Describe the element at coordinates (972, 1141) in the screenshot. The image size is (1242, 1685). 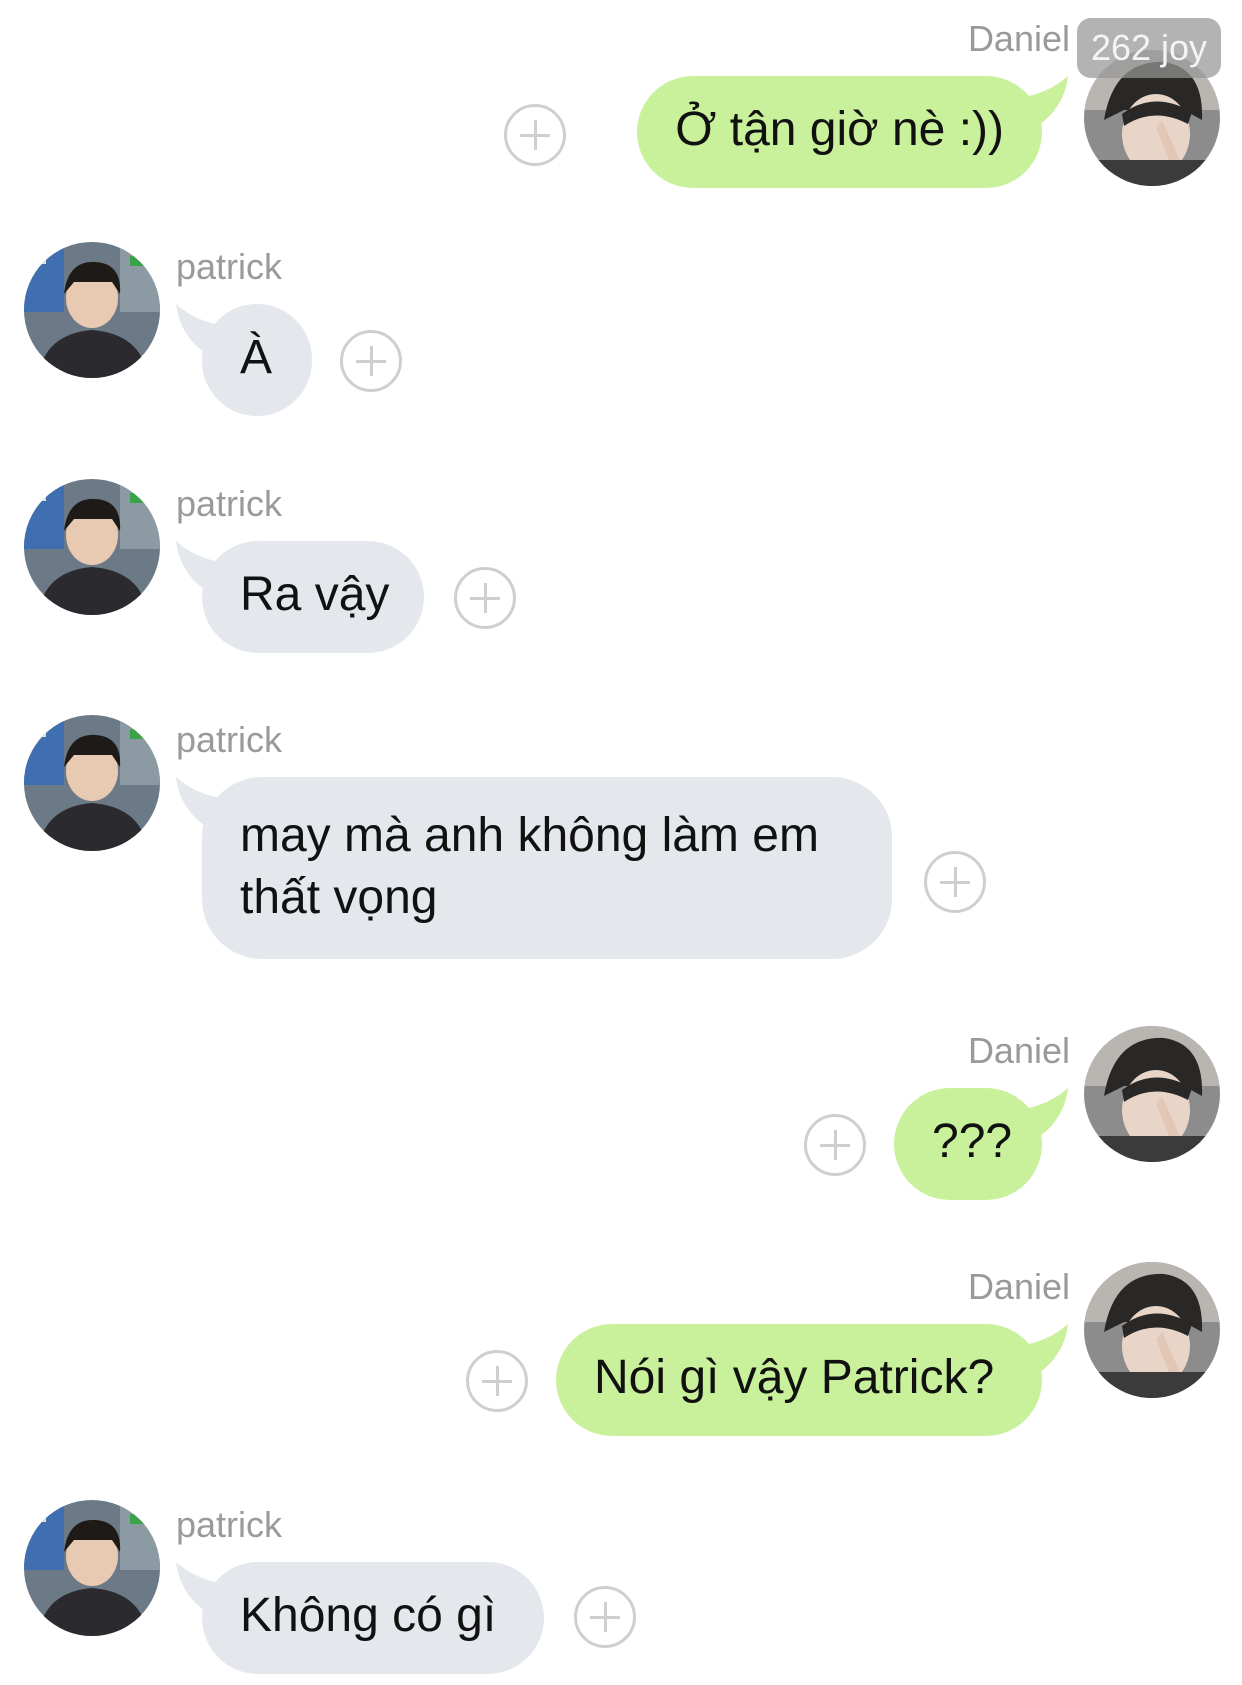
I see `message-text: ???` at that location.